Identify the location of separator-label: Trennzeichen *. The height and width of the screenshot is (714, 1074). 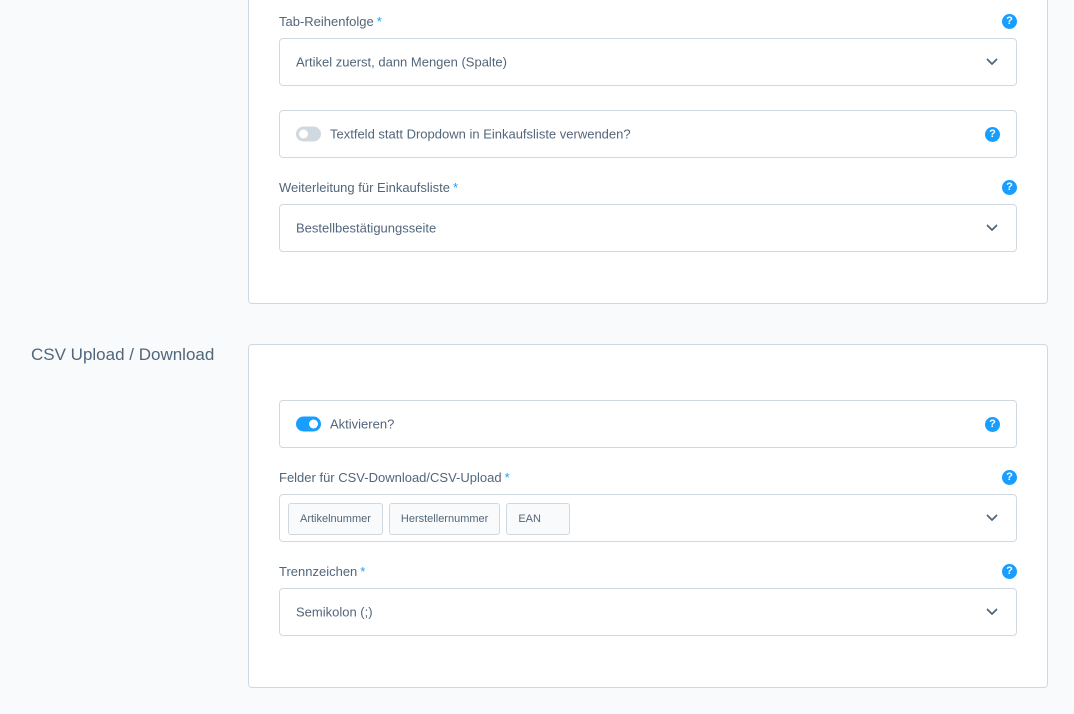
(322, 571).